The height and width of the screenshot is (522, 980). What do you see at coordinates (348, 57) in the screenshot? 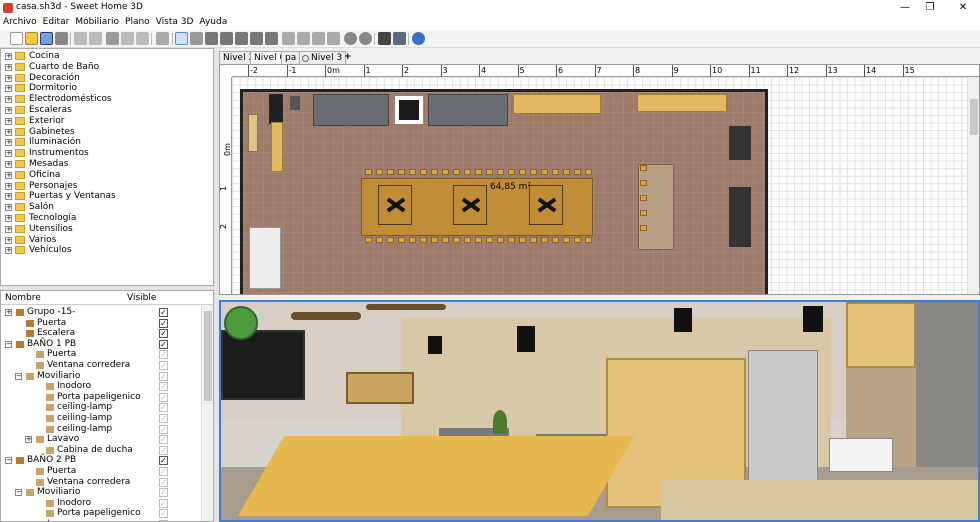
I see `add-level-button: +` at bounding box center [348, 57].